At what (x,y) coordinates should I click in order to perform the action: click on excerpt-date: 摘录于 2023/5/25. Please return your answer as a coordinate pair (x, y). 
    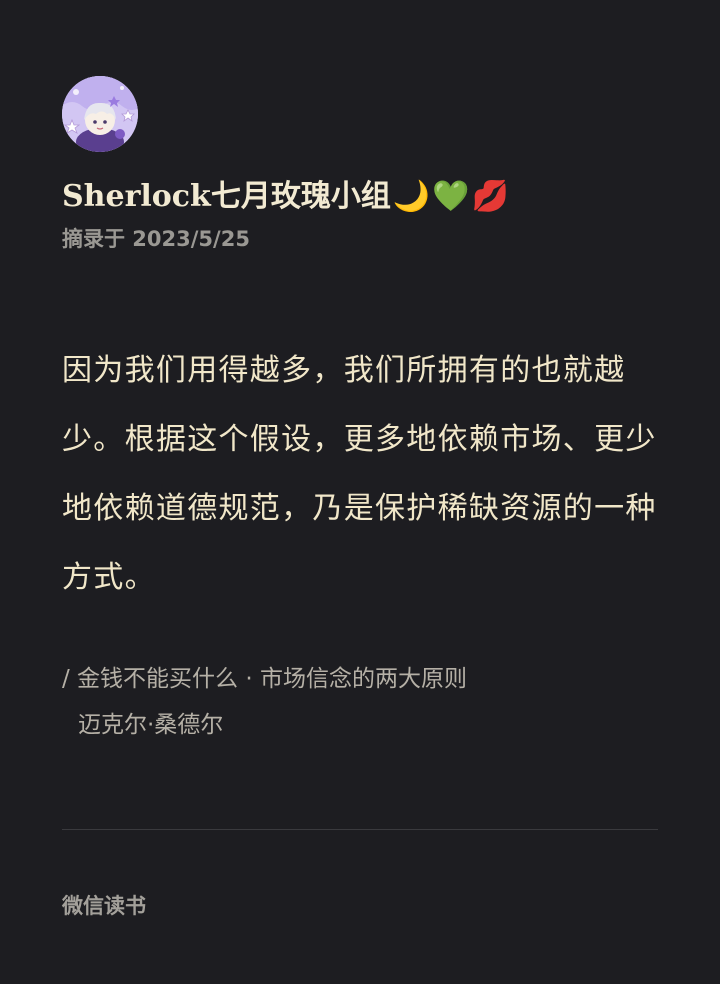
    Looking at the image, I should click on (156, 239).